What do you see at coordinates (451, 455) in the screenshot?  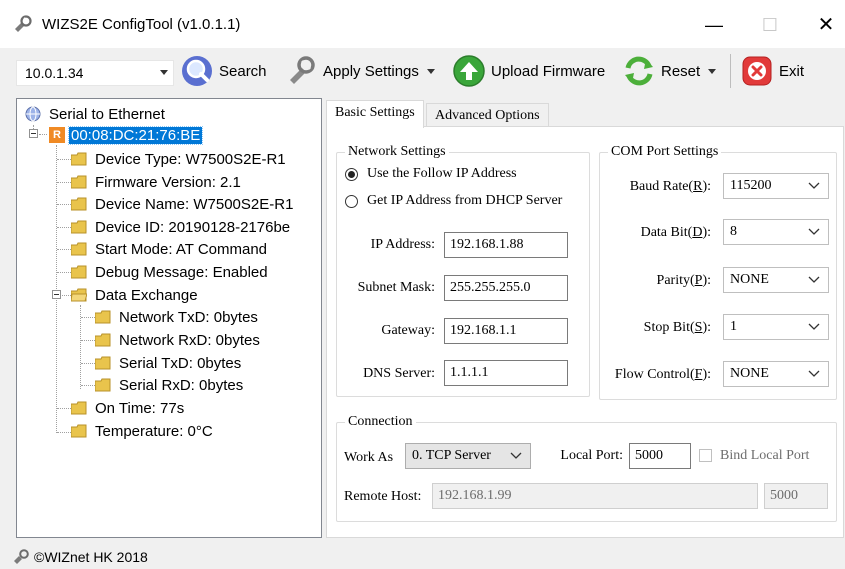 I see `work-as-value: 0. TCP Server` at bounding box center [451, 455].